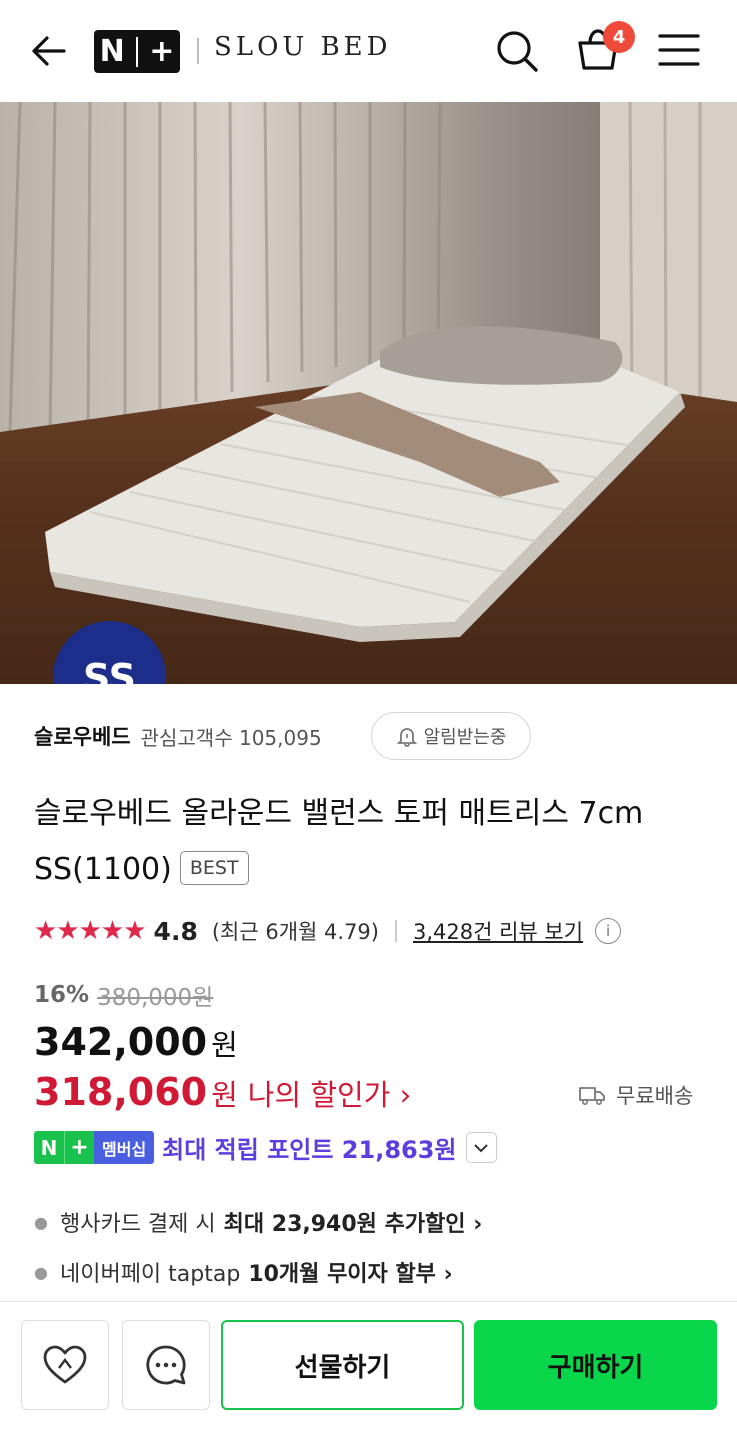 This screenshot has height=1440, width=737. I want to click on card-benefit: ● 행사카드 결제 시 최대 23,940원 추가할인 ›, so click(258, 1222).